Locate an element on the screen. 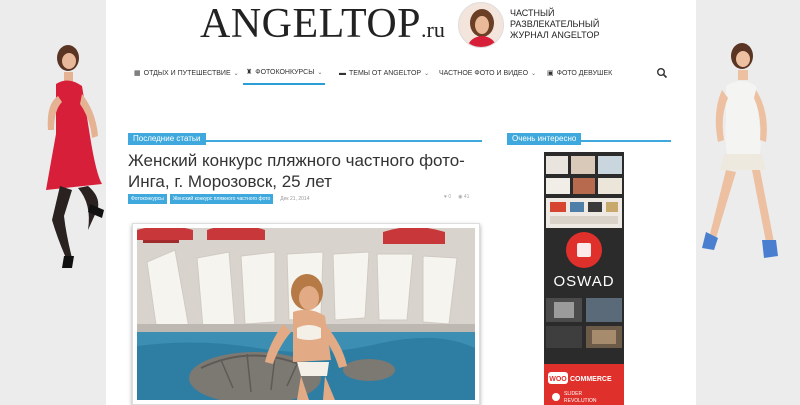 This screenshot has height=405, width=800. header-tagline: ЧАСТНЫЙ РАЗВЛЕКАТЕЛЬНЫЙ ЖУРНАЛ ANGELTOP is located at coordinates (555, 24).